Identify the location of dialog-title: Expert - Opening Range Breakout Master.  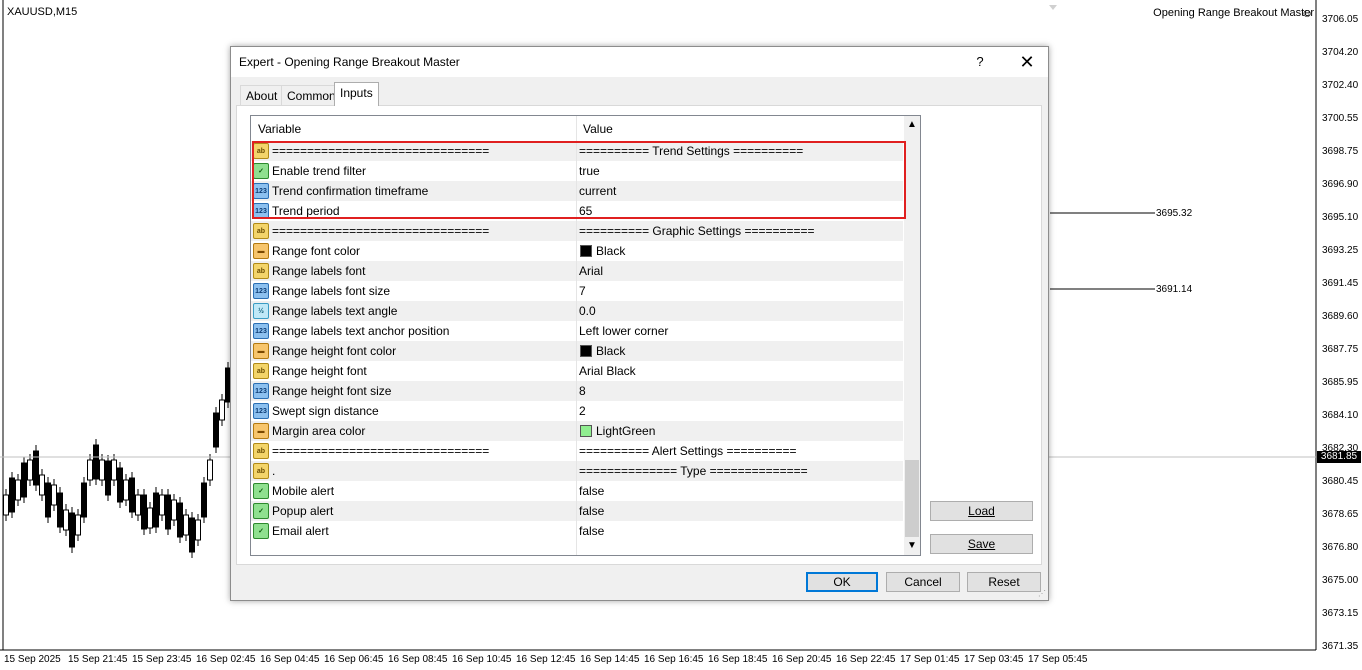
(349, 62).